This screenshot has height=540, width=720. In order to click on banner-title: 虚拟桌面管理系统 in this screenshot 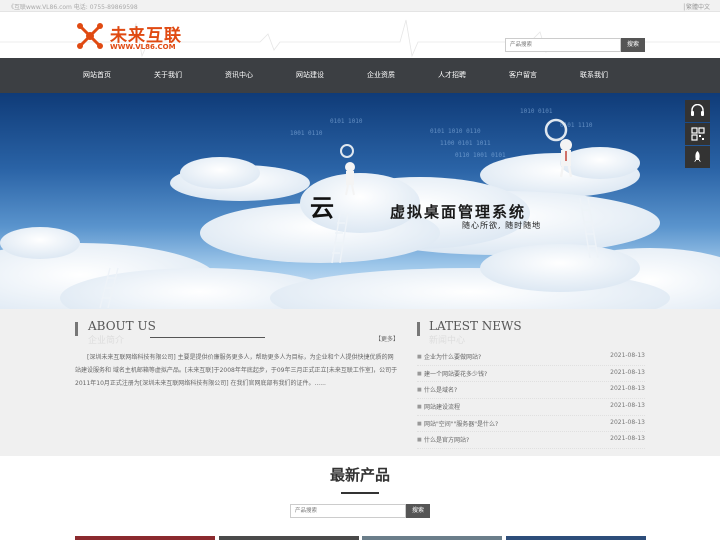, I will do `click(458, 212)`.